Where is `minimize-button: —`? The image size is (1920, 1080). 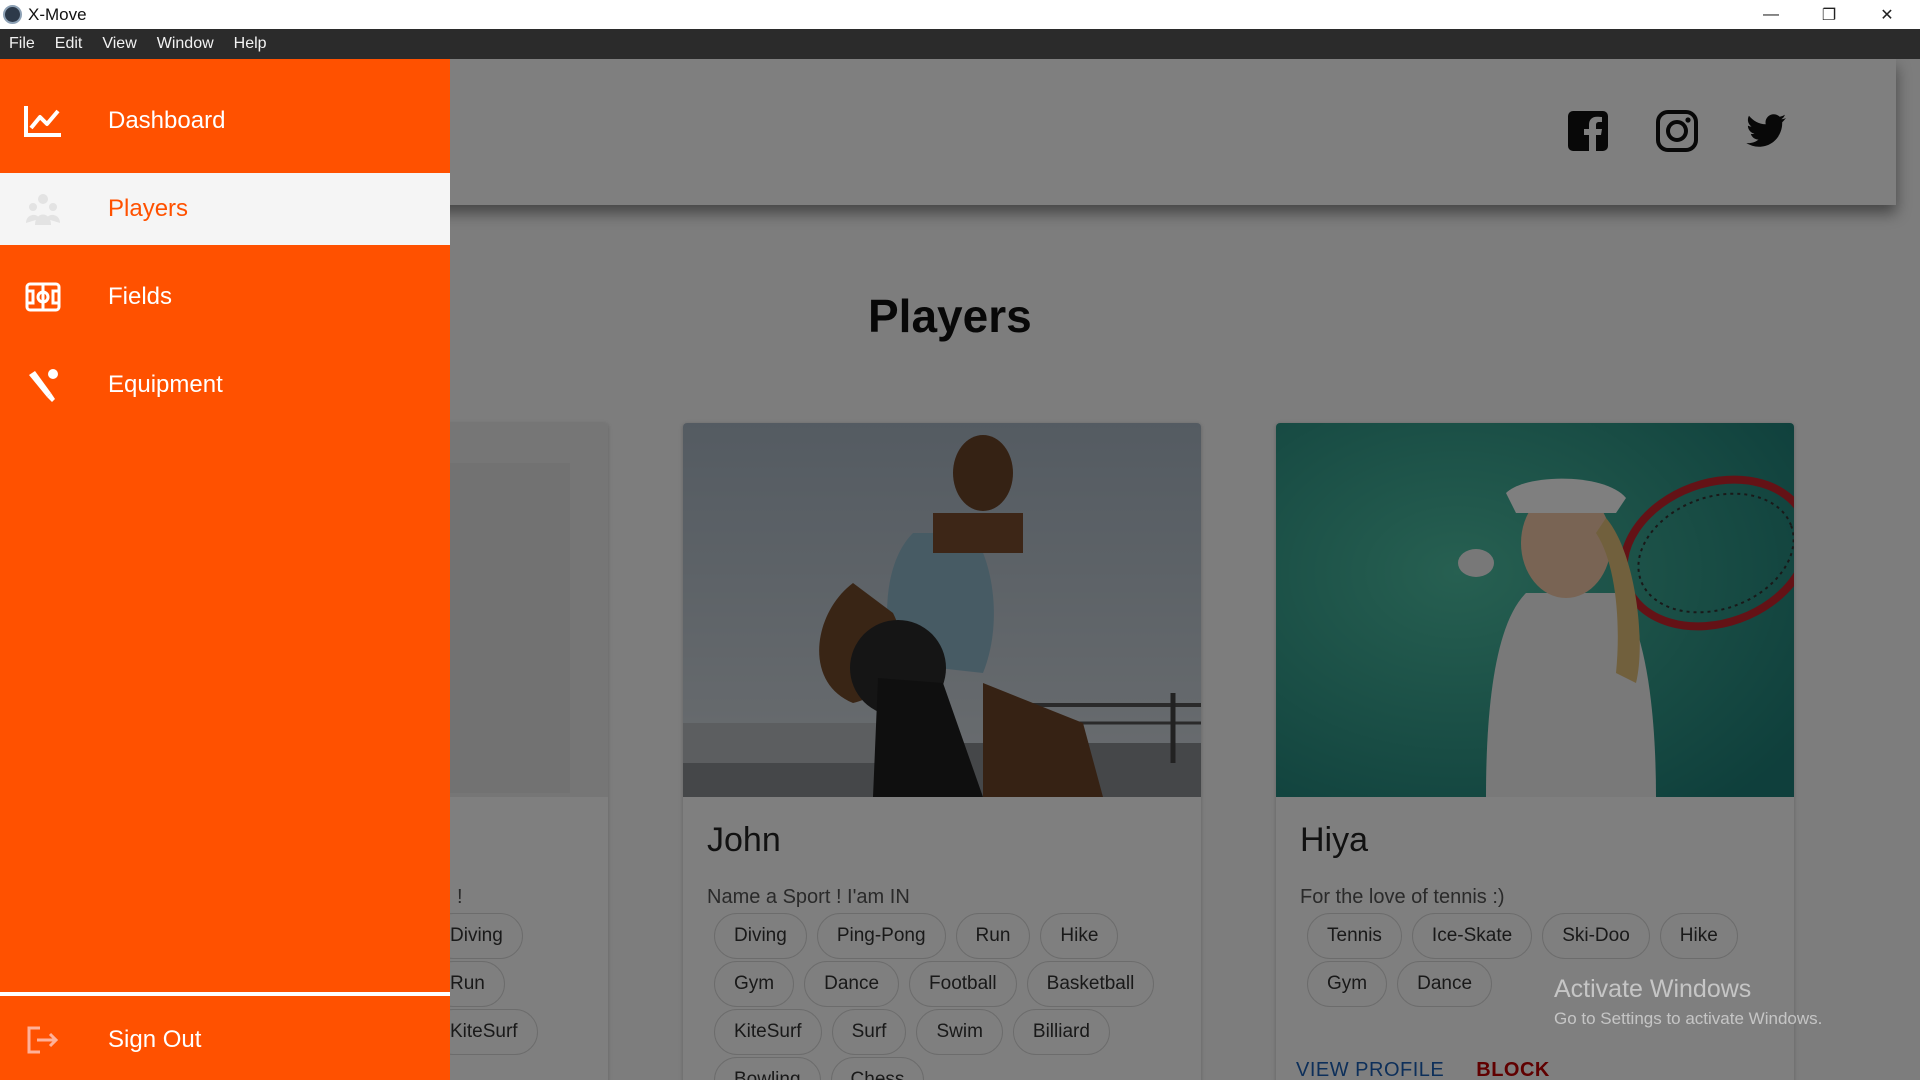 minimize-button: — is located at coordinates (1771, 14).